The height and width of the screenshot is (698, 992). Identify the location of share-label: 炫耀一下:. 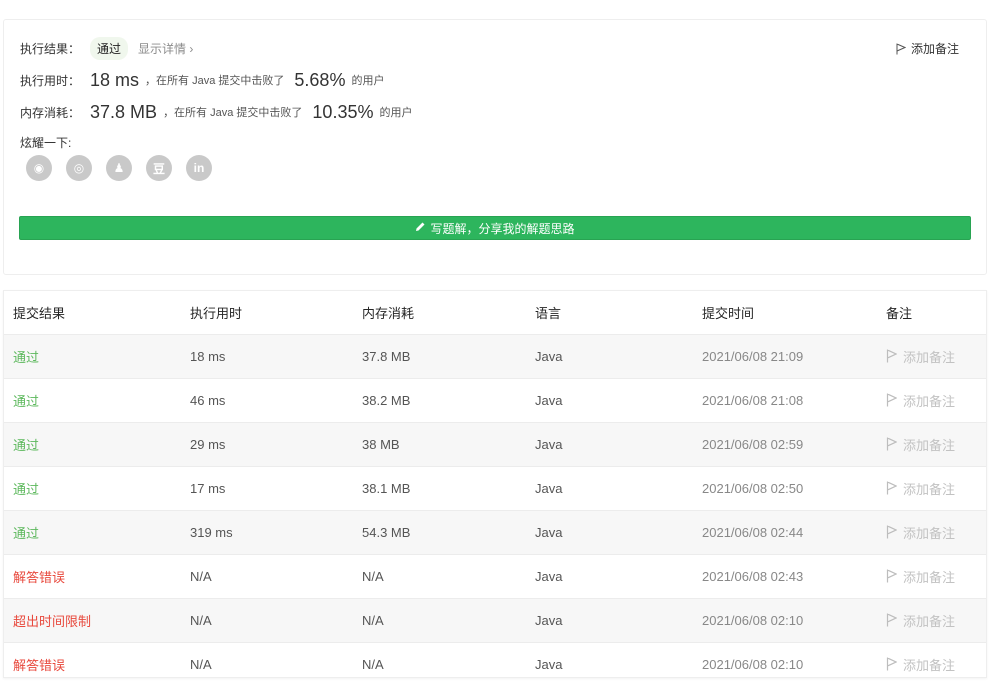
(46, 142).